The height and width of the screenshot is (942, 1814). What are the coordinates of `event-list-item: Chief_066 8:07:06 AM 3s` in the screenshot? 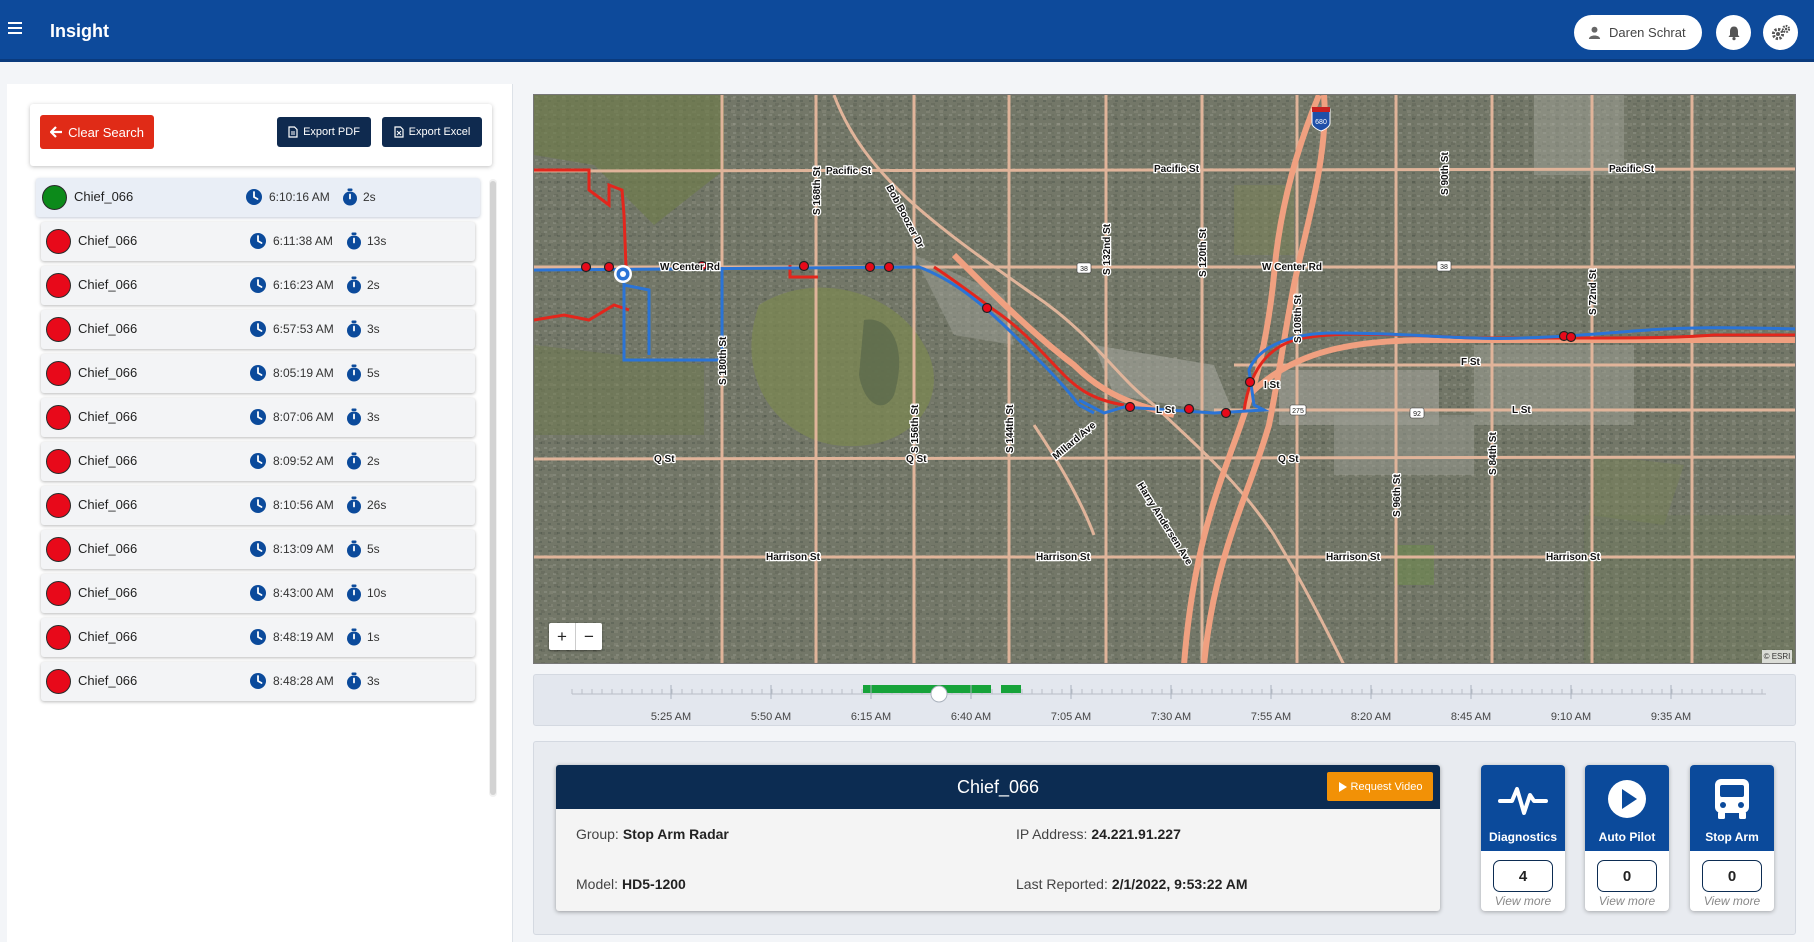 It's located at (258, 417).